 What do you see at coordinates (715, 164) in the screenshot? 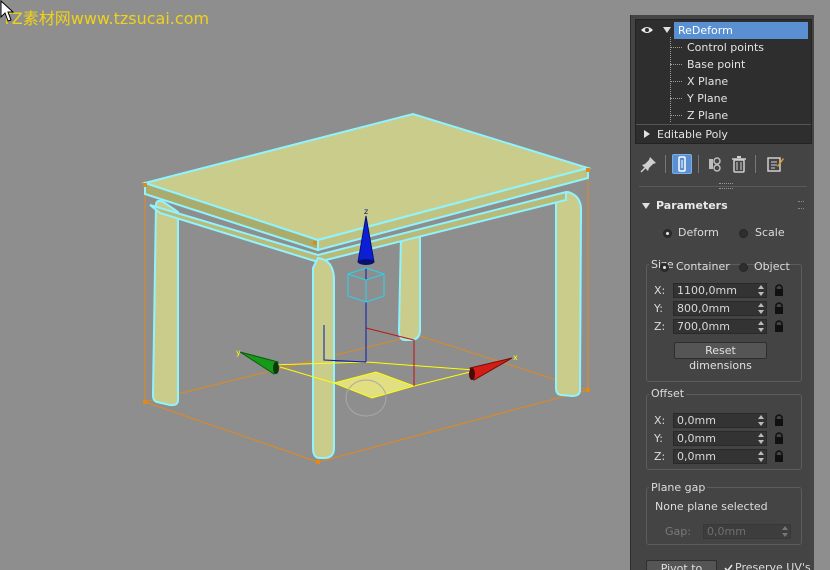
I see `make-unique-icon` at bounding box center [715, 164].